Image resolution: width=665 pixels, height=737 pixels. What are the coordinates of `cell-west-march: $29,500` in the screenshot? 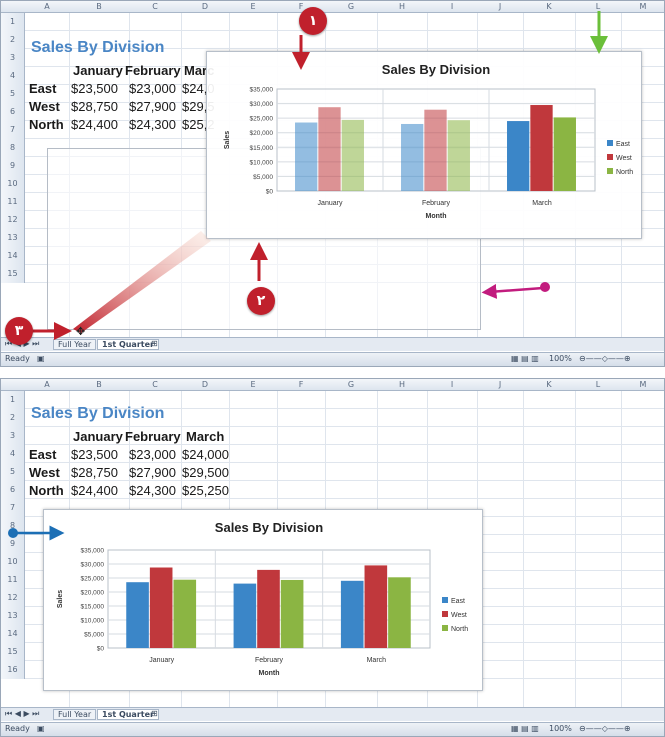 It's located at (205, 473).